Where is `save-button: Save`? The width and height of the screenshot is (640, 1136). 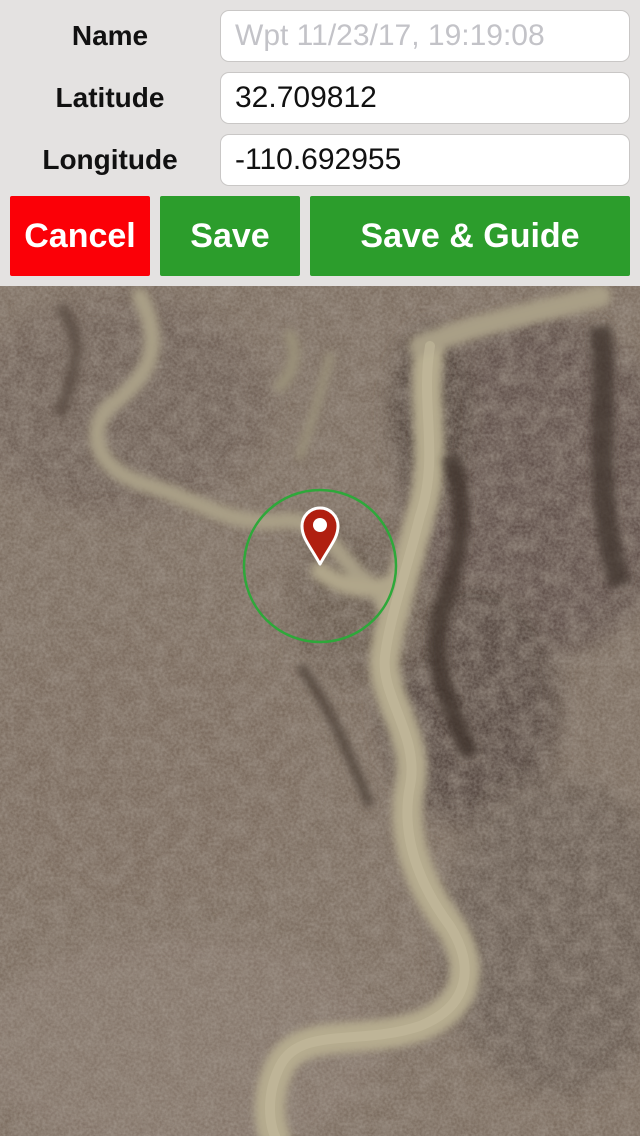
save-button: Save is located at coordinates (230, 236).